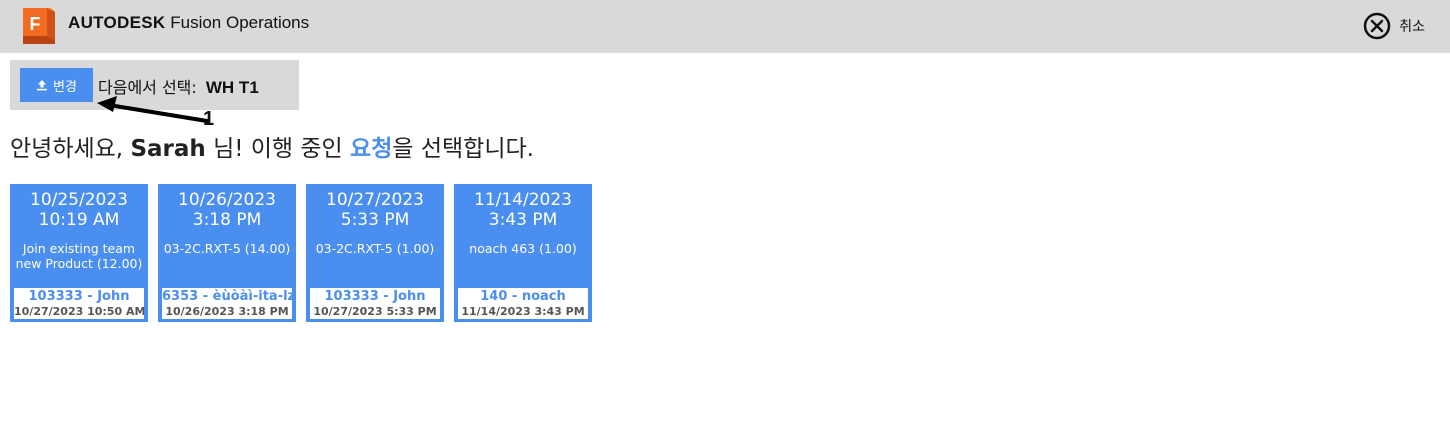 This screenshot has width=1450, height=427. What do you see at coordinates (227, 220) in the screenshot?
I see `card-time: 3:18 PM` at bounding box center [227, 220].